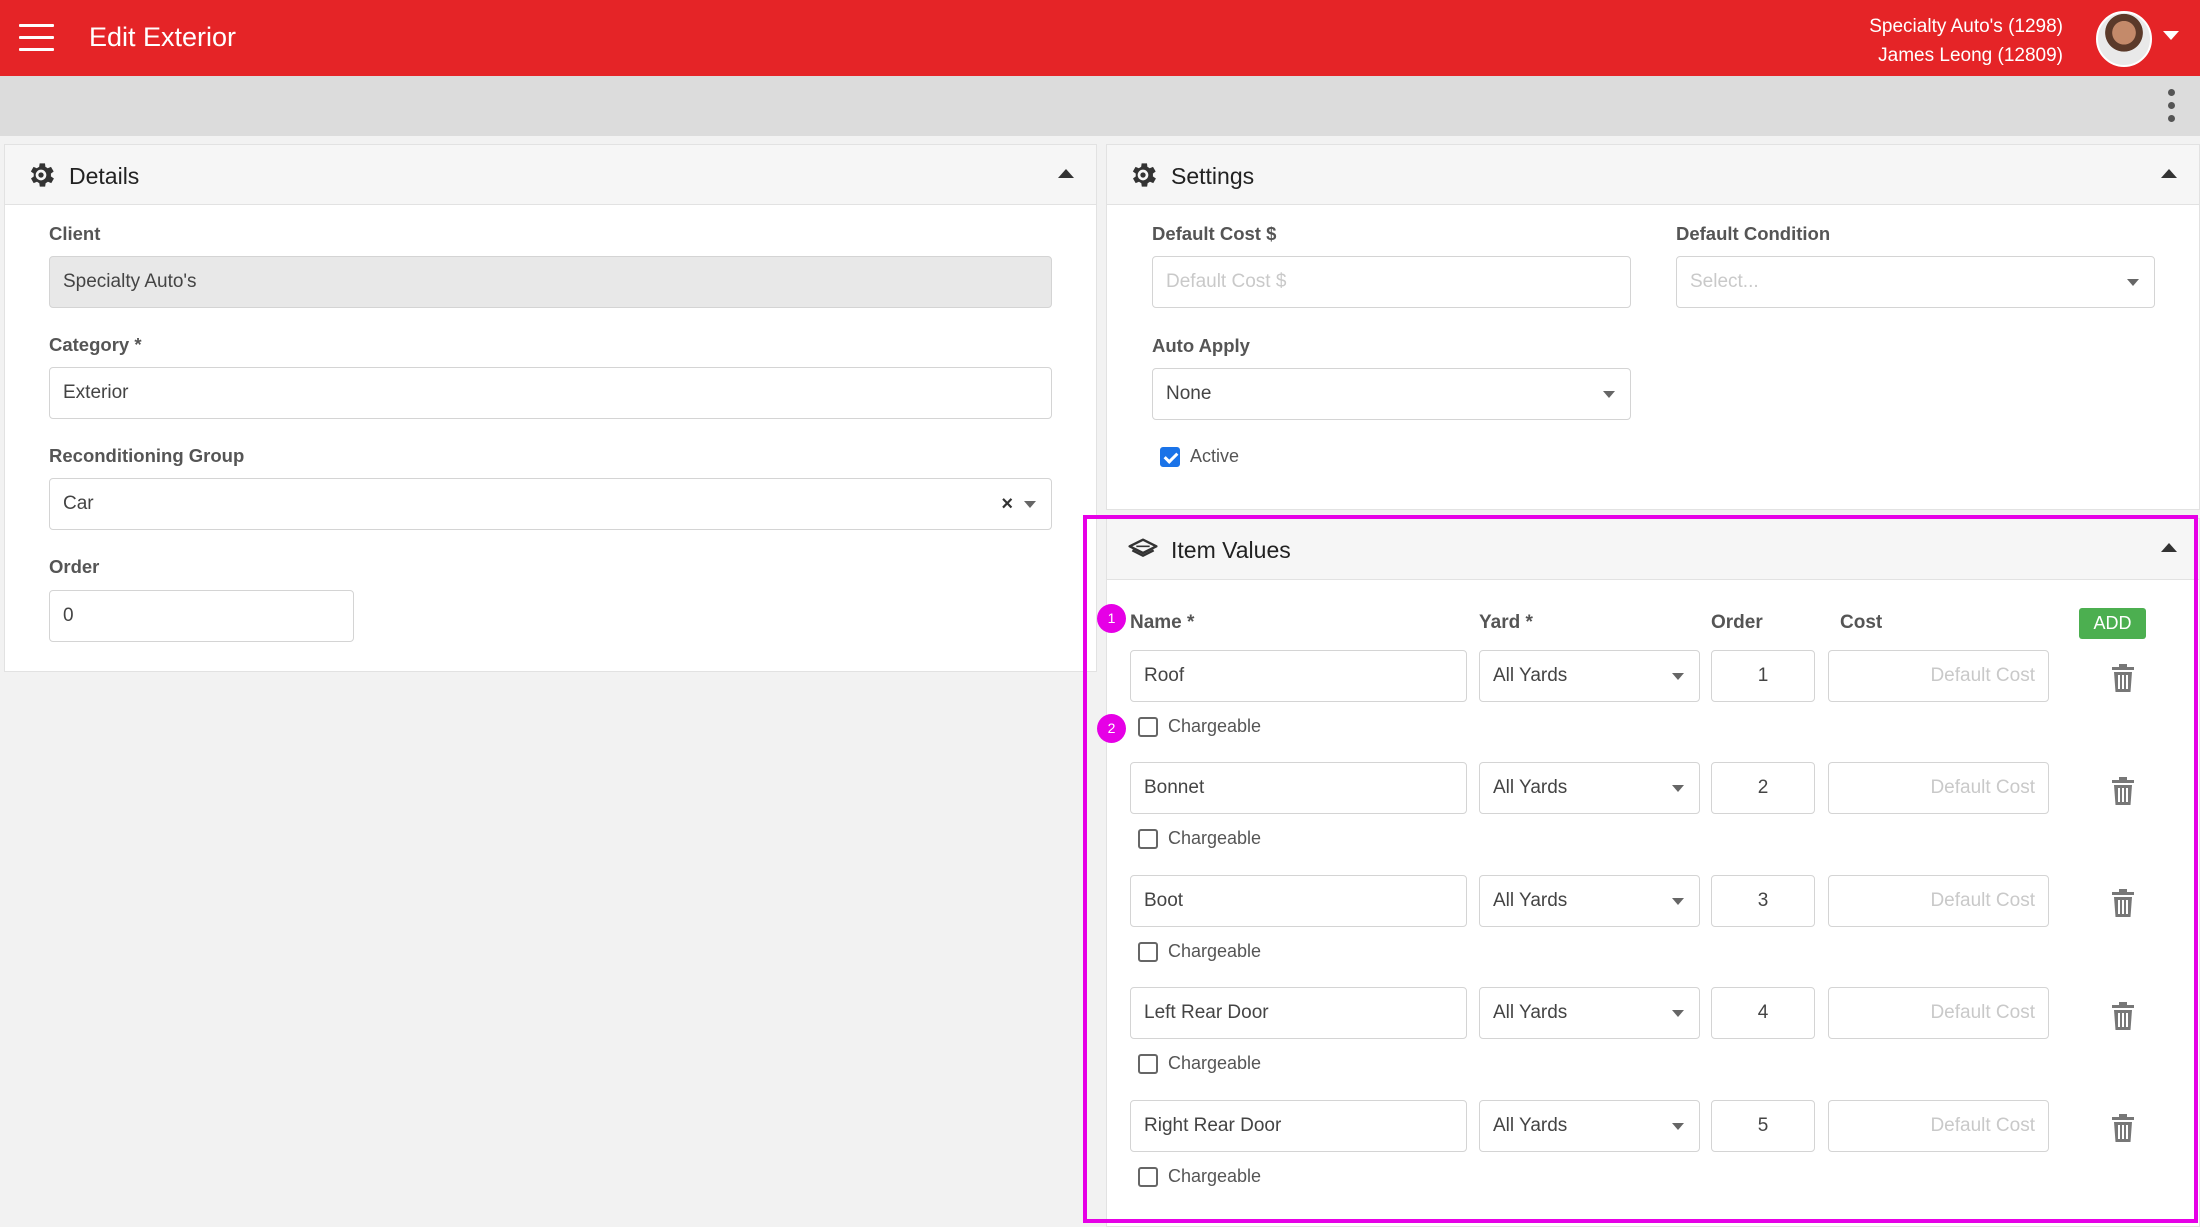 This screenshot has height=1227, width=2200. Describe the element at coordinates (1763, 1013) in the screenshot. I see `item-order-input: 4` at that location.